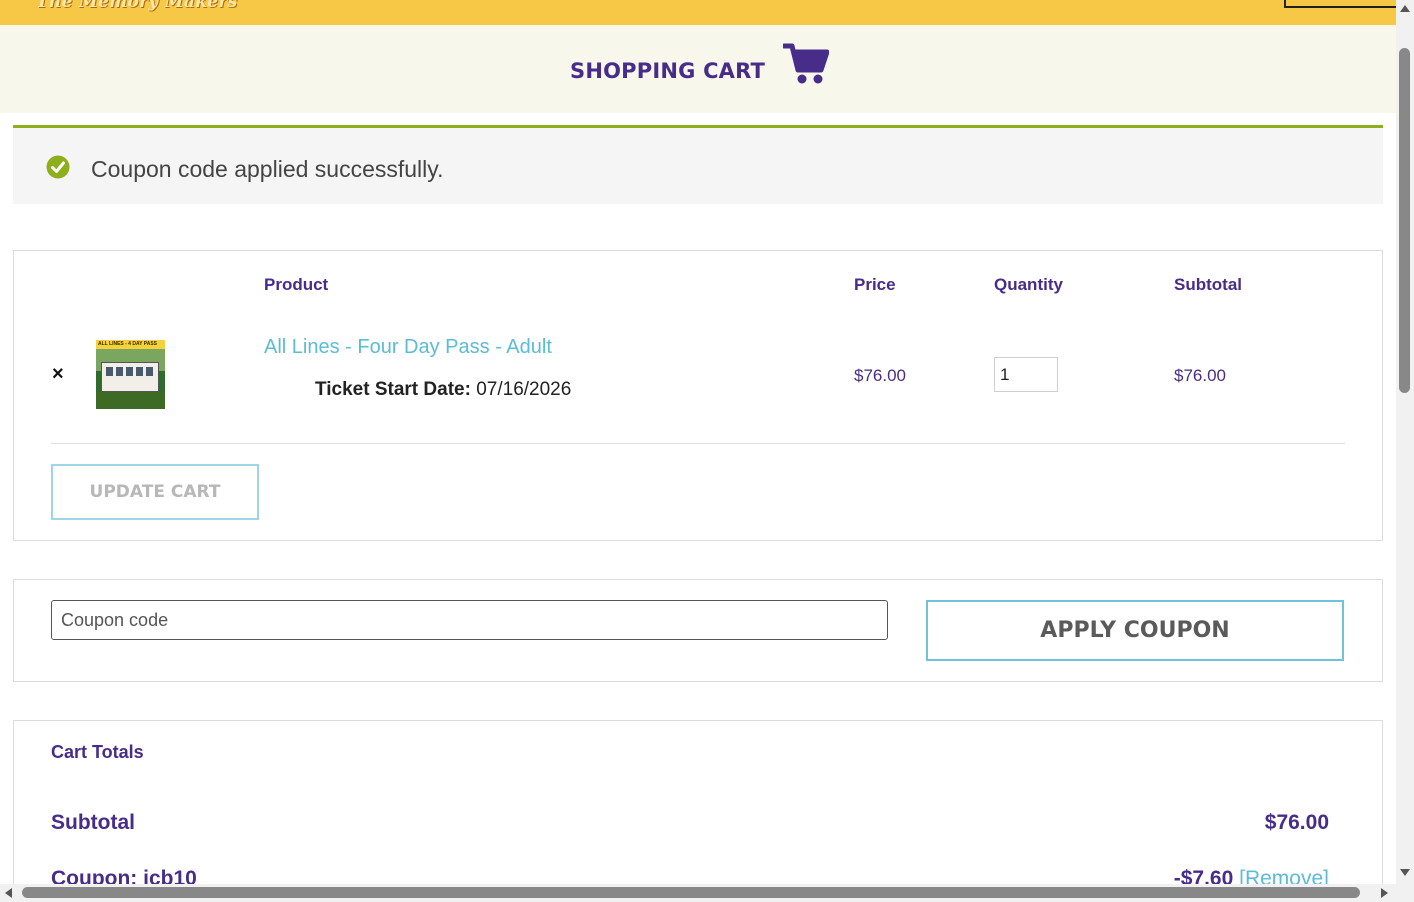 The height and width of the screenshot is (902, 1414). I want to click on cart-totals-title: Cart Totals, so click(97, 752).